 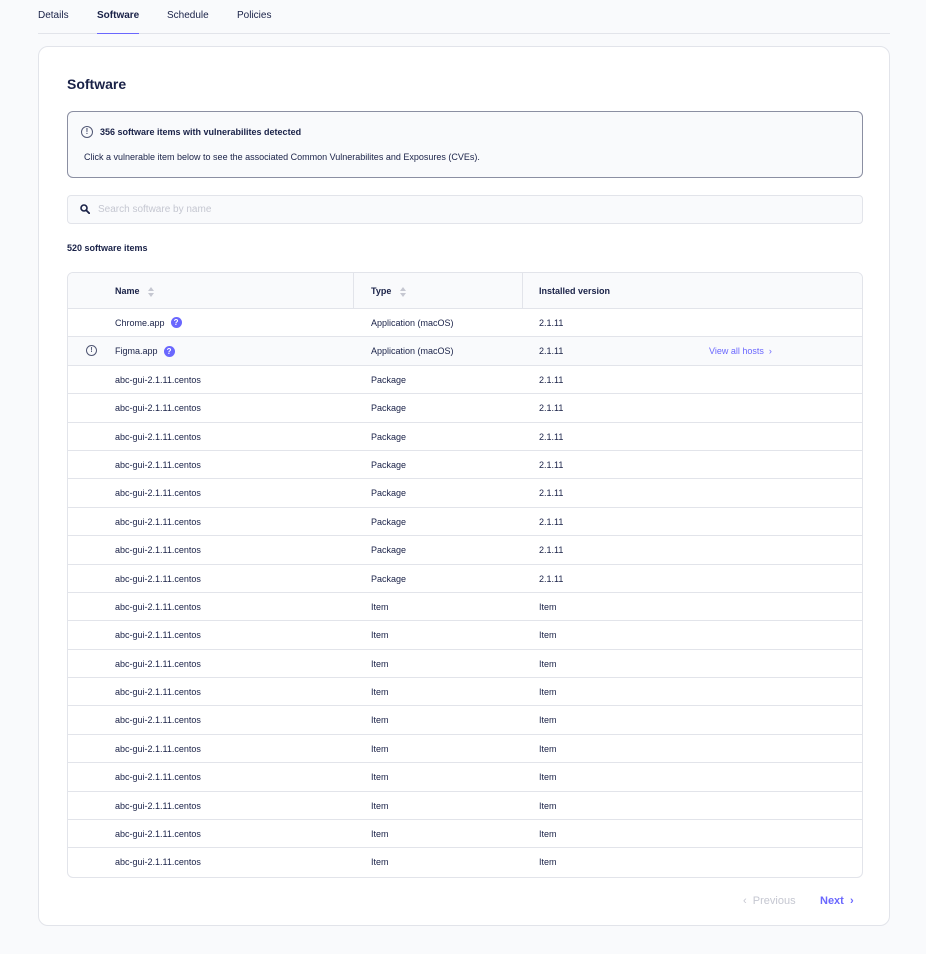 What do you see at coordinates (254, 22) in the screenshot?
I see `tab-policies: Policies` at bounding box center [254, 22].